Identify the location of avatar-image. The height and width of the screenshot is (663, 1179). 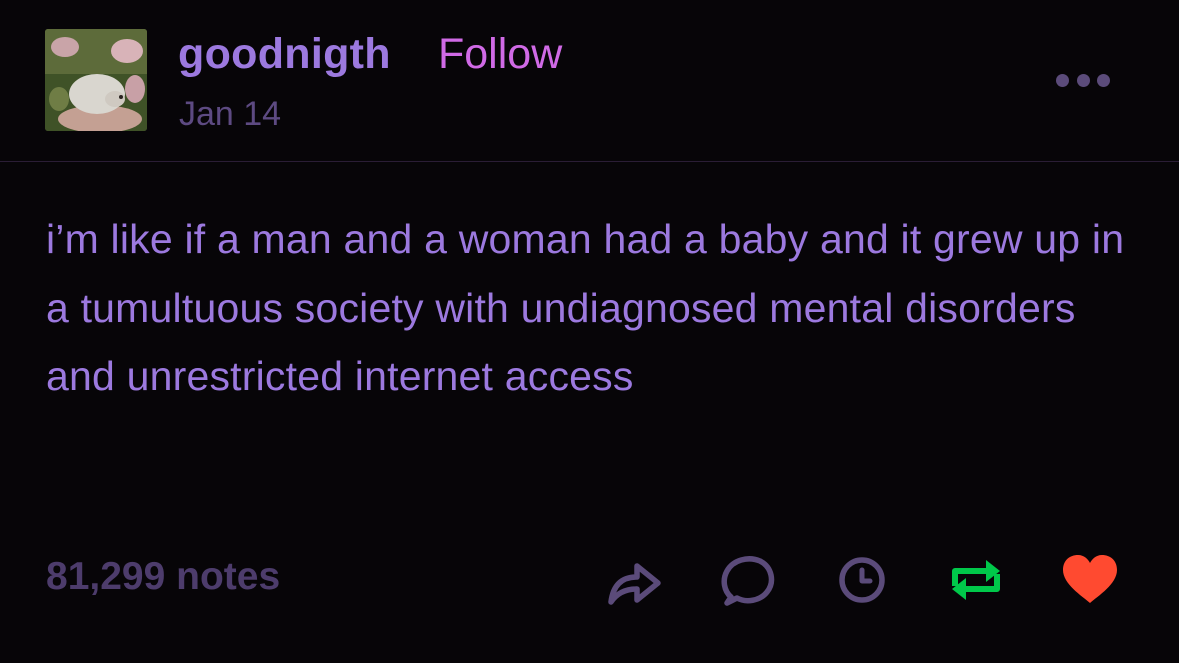
(96, 80).